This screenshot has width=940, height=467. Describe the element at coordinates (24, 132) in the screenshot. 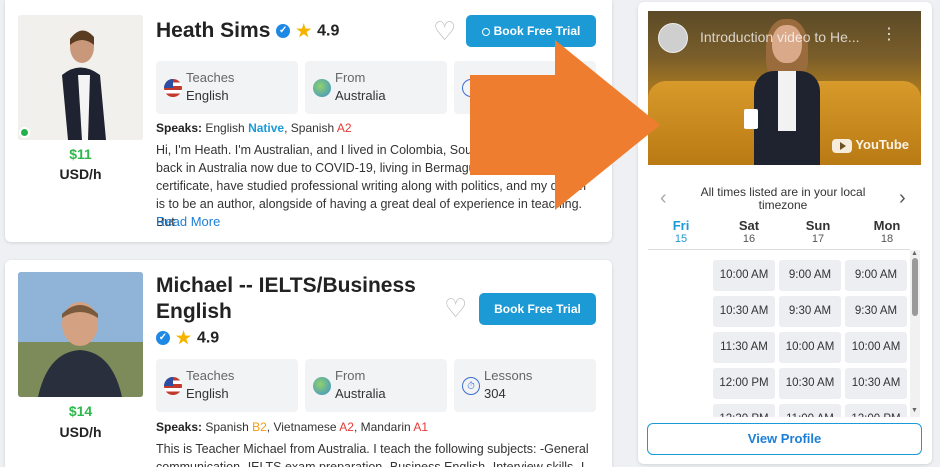

I see `online-status-dot` at that location.